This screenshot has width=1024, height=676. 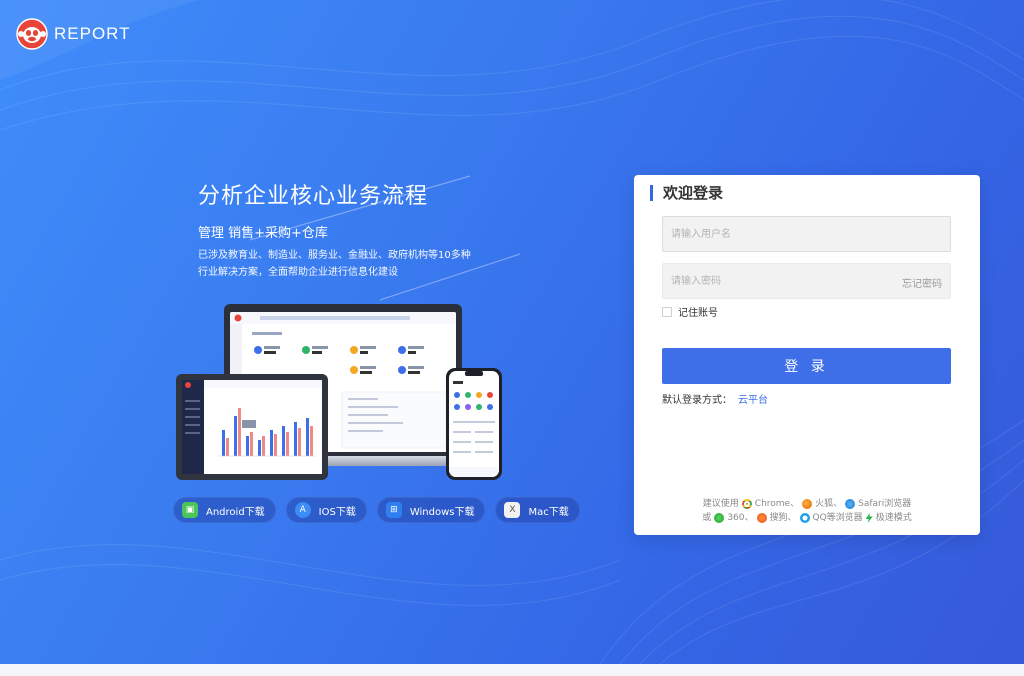 What do you see at coordinates (804, 518) in the screenshot?
I see `qq-browser-icon` at bounding box center [804, 518].